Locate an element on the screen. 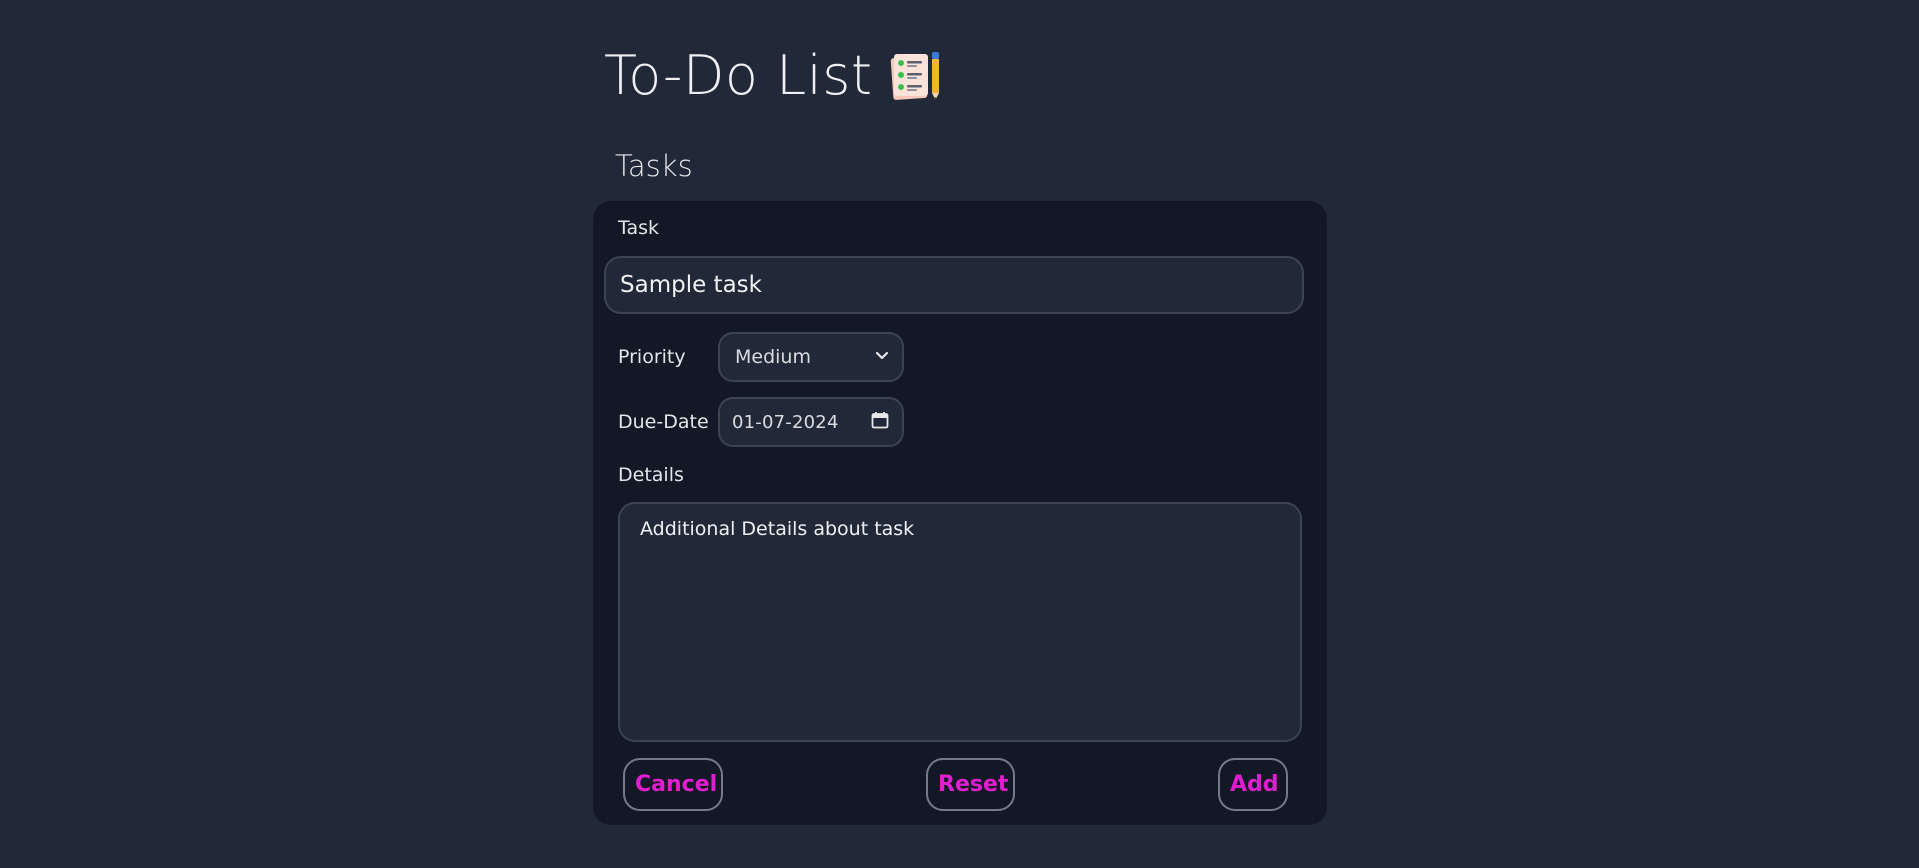 Image resolution: width=1919 pixels, height=868 pixels. priority-select: Medium is located at coordinates (811, 357).